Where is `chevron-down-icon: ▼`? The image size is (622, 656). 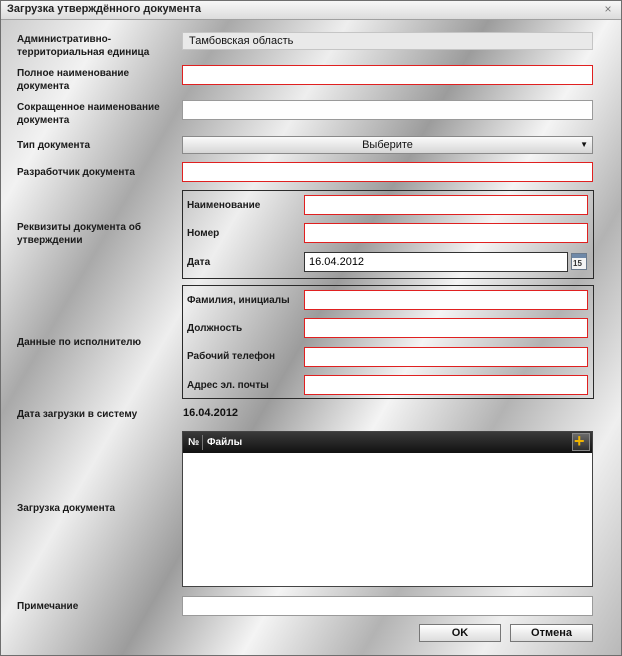 chevron-down-icon: ▼ is located at coordinates (584, 144).